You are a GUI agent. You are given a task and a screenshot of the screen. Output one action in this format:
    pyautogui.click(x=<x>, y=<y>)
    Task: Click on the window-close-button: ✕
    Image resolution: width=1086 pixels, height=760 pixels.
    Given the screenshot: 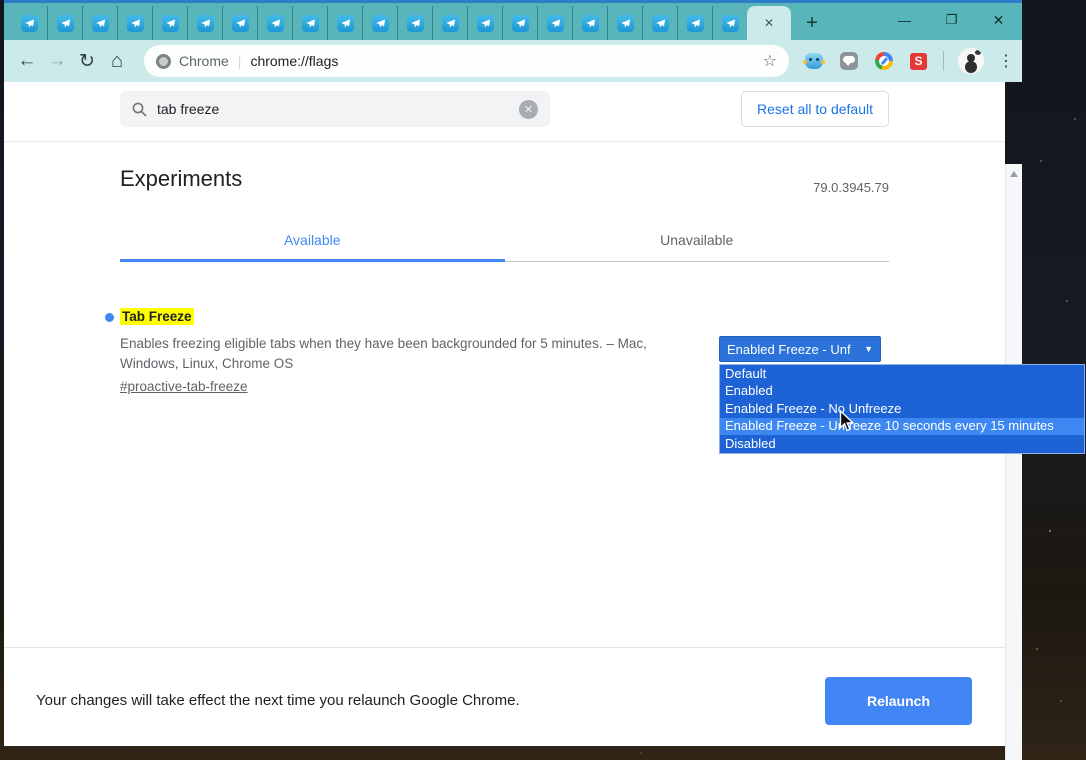 What is the action you would take?
    pyautogui.click(x=998, y=20)
    